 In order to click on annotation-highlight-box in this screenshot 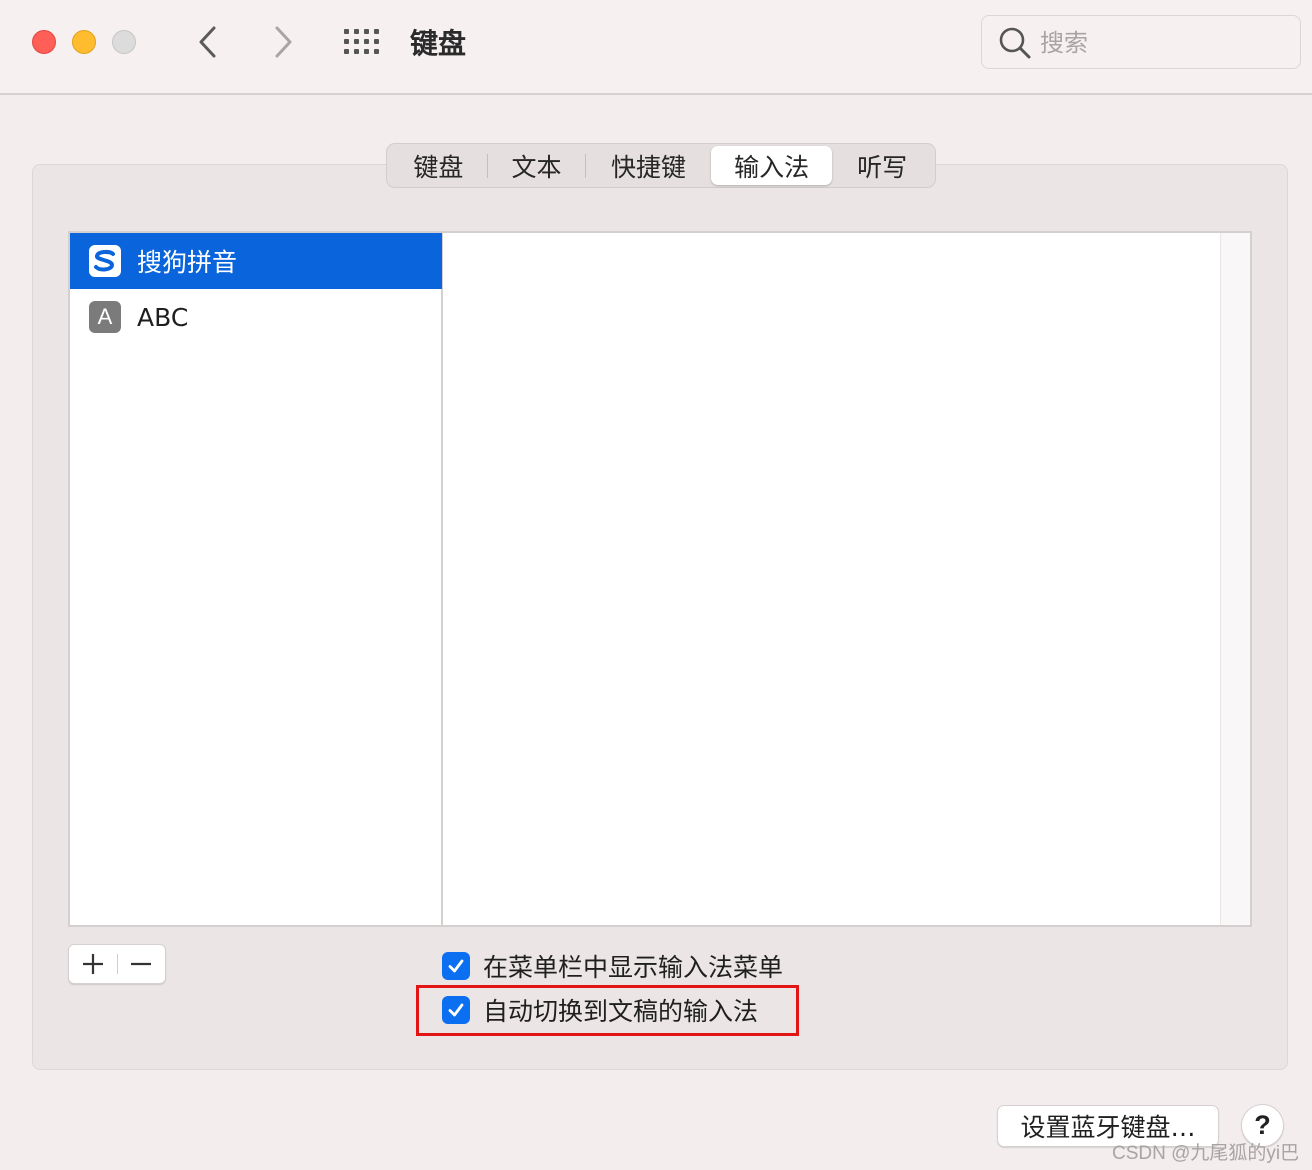, I will do `click(607, 1010)`.